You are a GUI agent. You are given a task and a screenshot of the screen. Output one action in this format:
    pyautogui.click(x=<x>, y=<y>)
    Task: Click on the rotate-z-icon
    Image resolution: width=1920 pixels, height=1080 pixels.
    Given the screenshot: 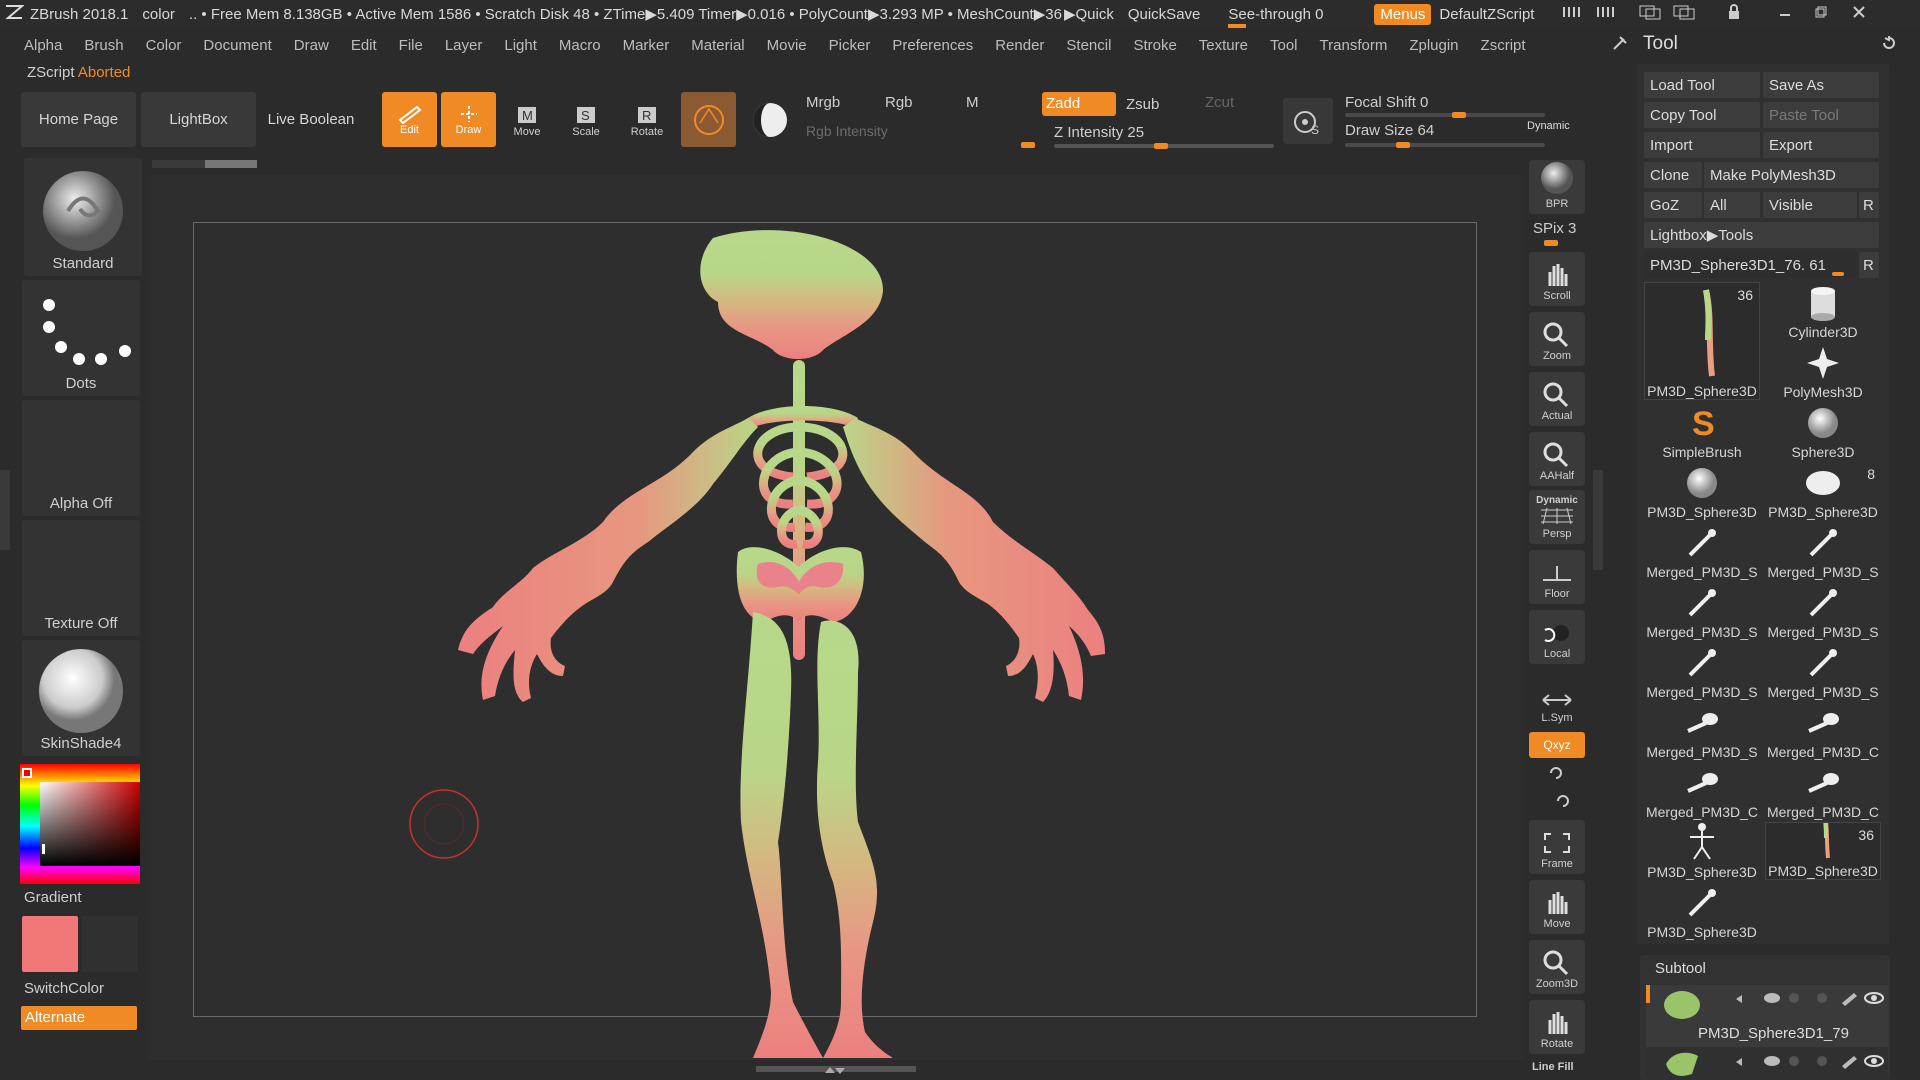 What is the action you would take?
    pyautogui.click(x=1563, y=801)
    